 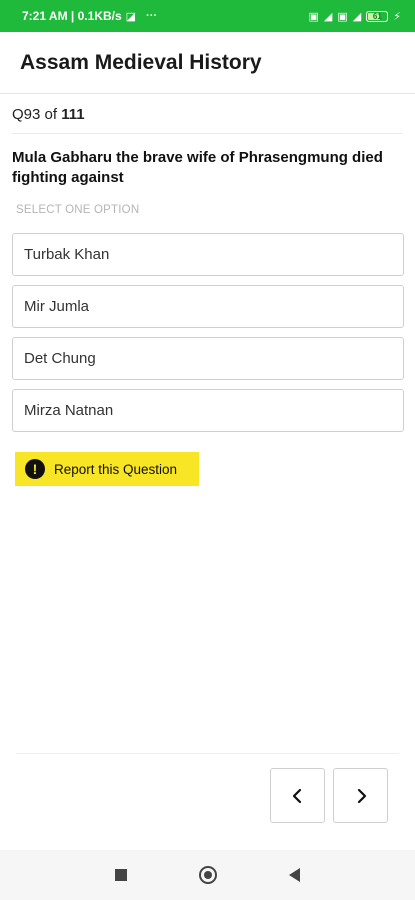 I want to click on previous-question-button, so click(x=297, y=795).